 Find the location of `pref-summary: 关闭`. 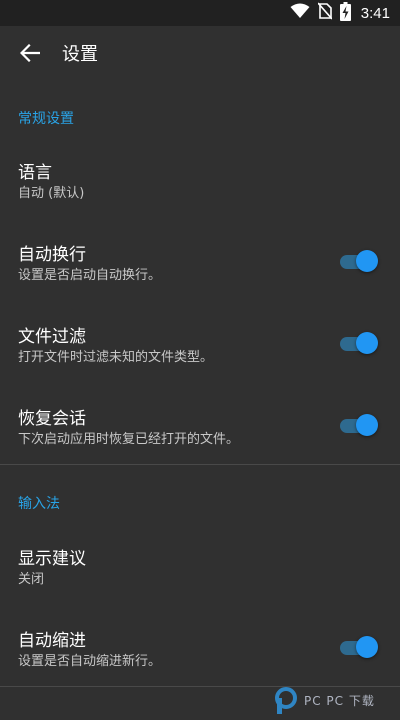

pref-summary: 关闭 is located at coordinates (31, 579).